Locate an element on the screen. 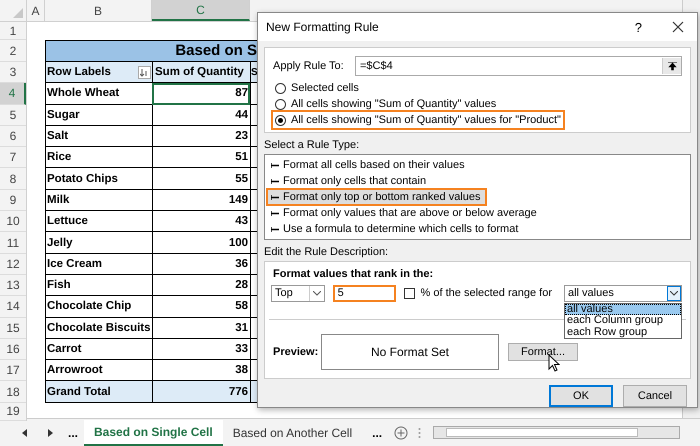  dialog-title: New Formatting Rule is located at coordinates (323, 27).